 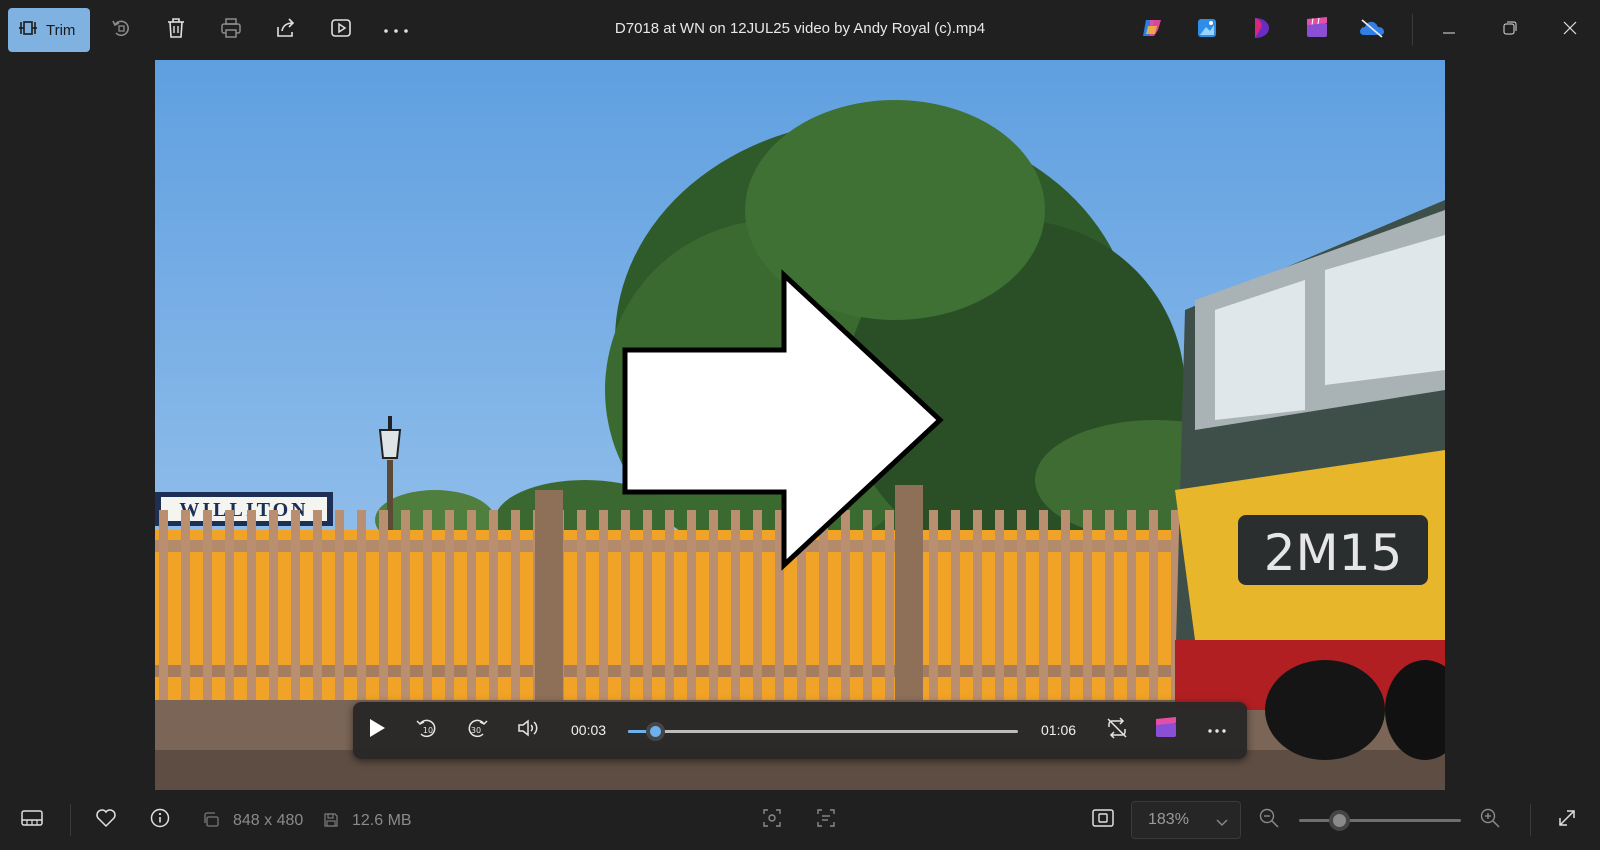 What do you see at coordinates (1333, 553) in the screenshot?
I see `loco-headcode: 2M15` at bounding box center [1333, 553].